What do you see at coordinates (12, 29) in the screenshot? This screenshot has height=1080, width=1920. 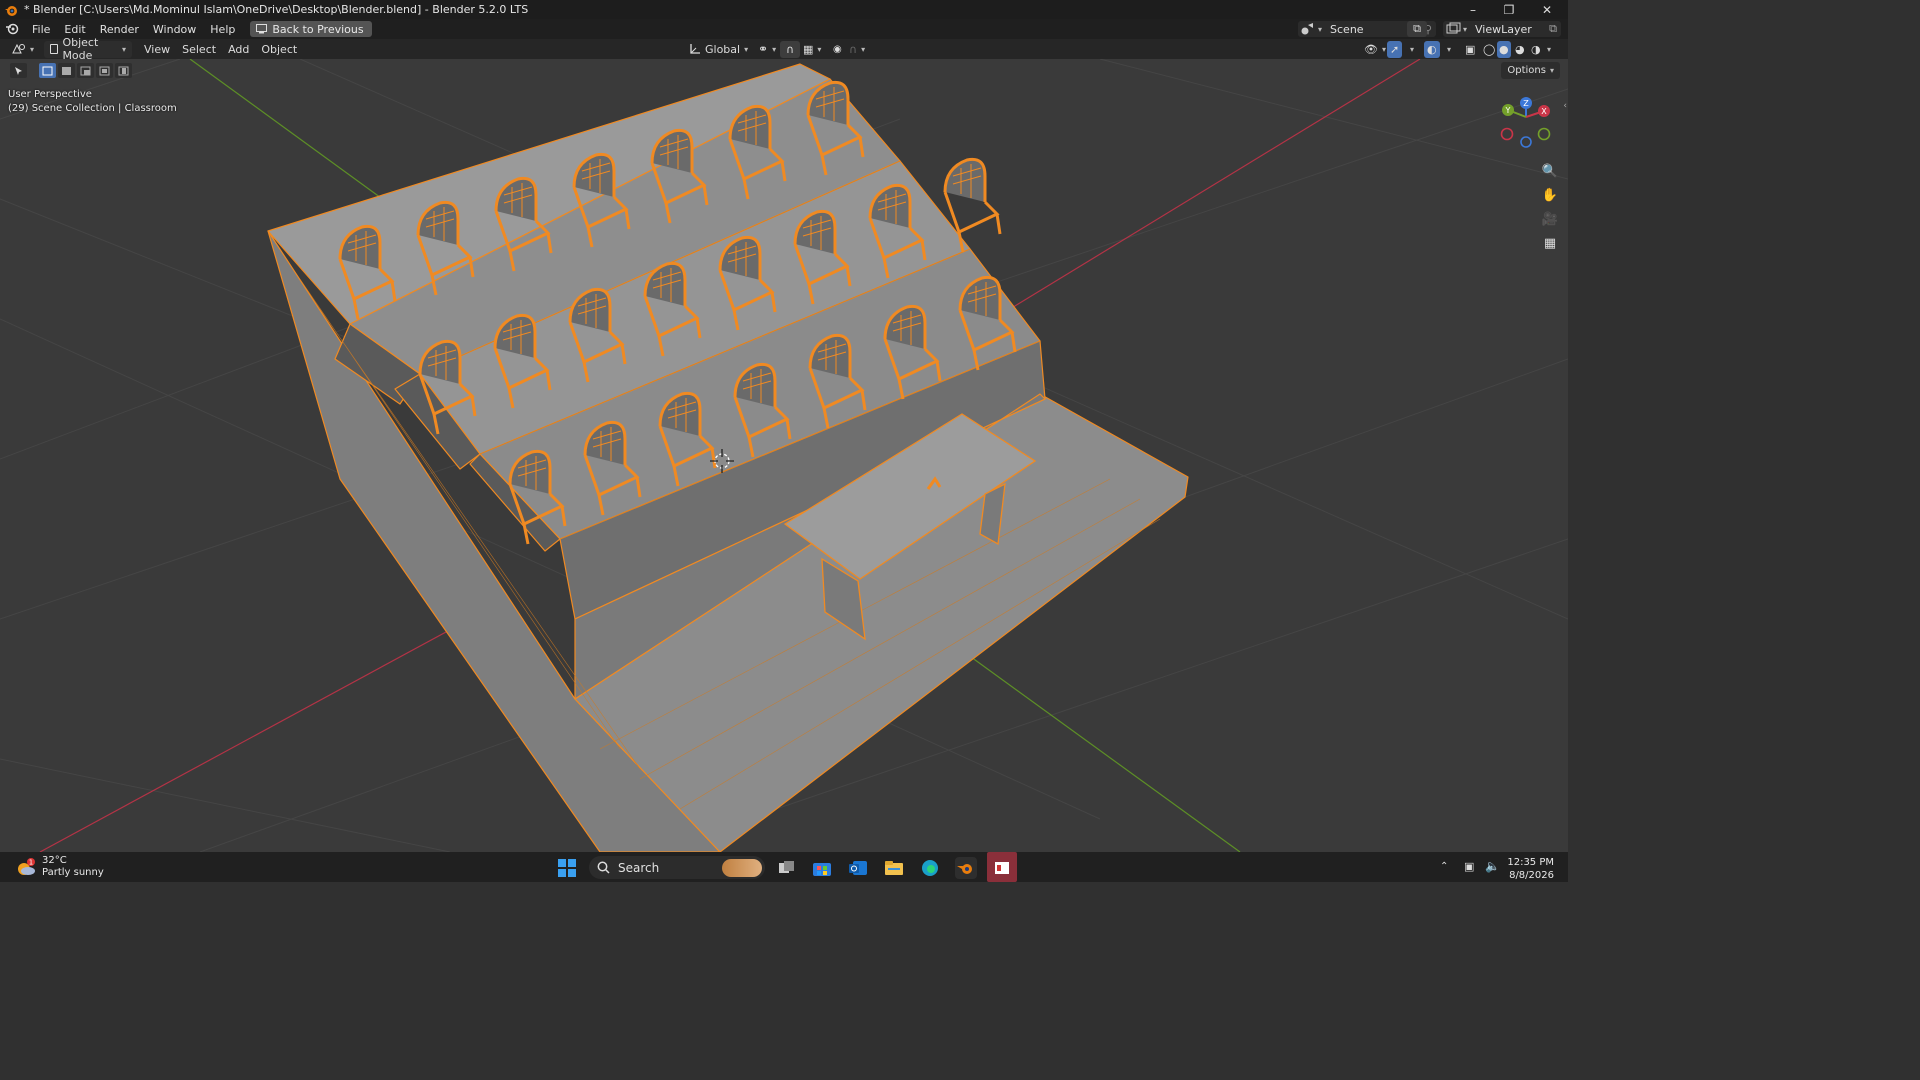 I see `blender-menu-icon` at bounding box center [12, 29].